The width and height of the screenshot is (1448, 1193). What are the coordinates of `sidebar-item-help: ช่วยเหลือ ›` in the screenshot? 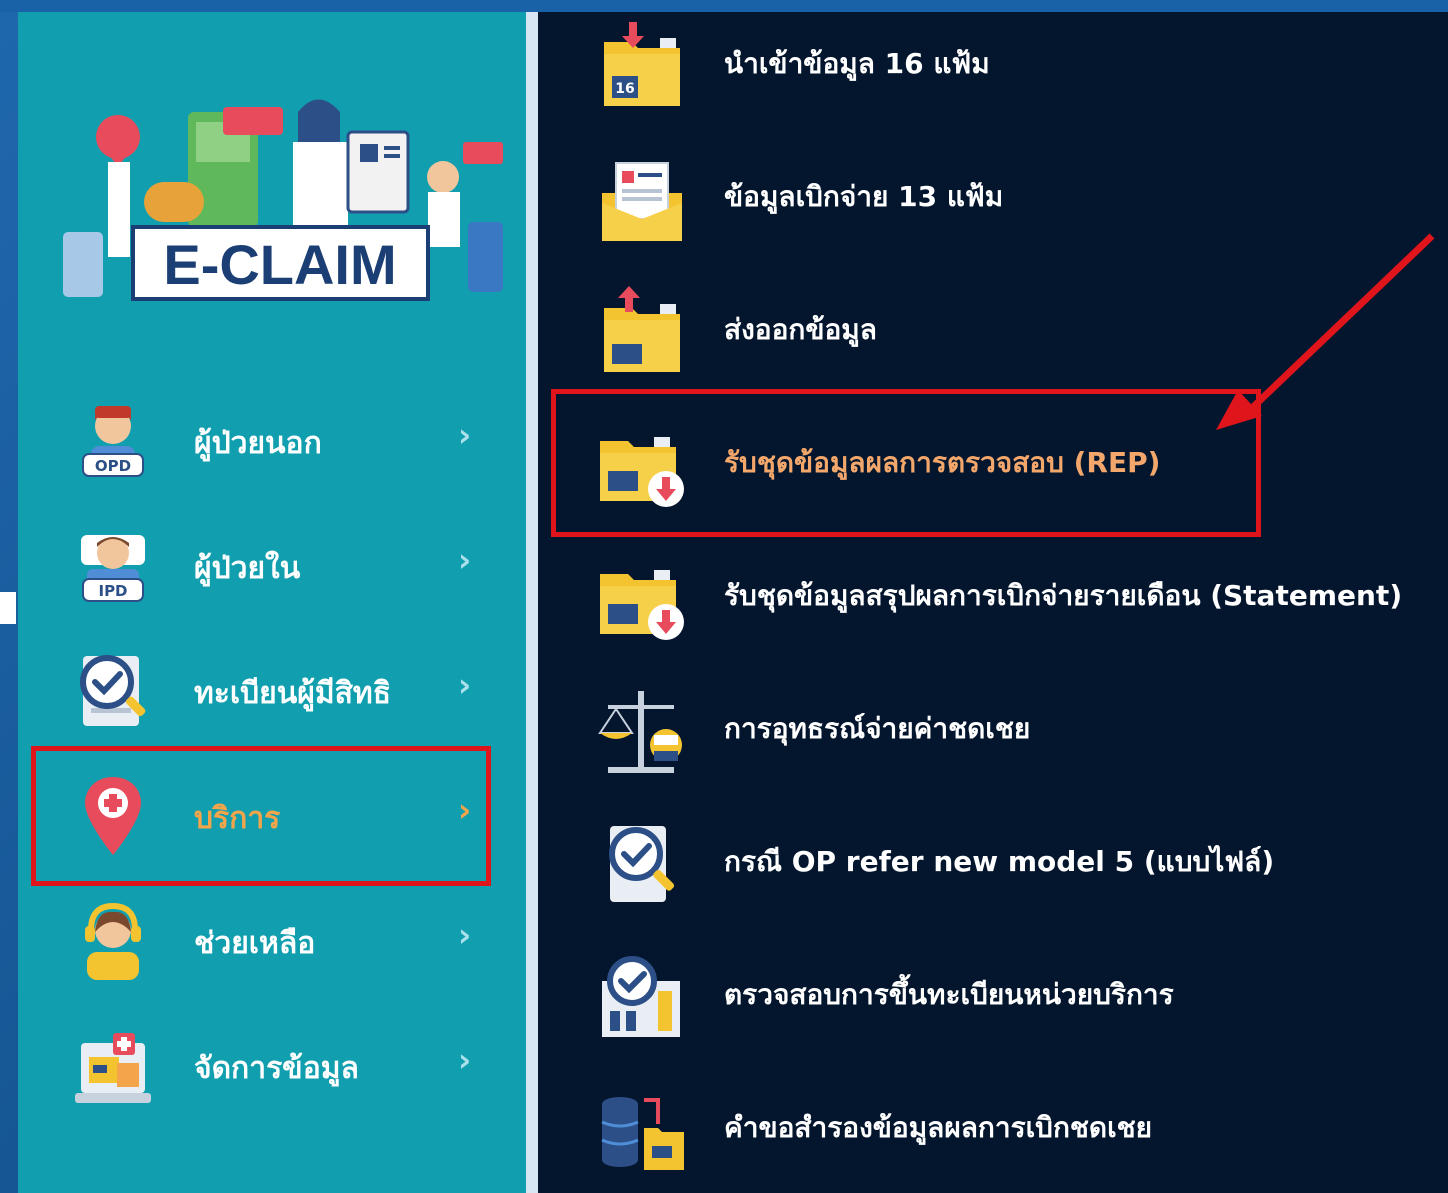 It's located at (272, 940).